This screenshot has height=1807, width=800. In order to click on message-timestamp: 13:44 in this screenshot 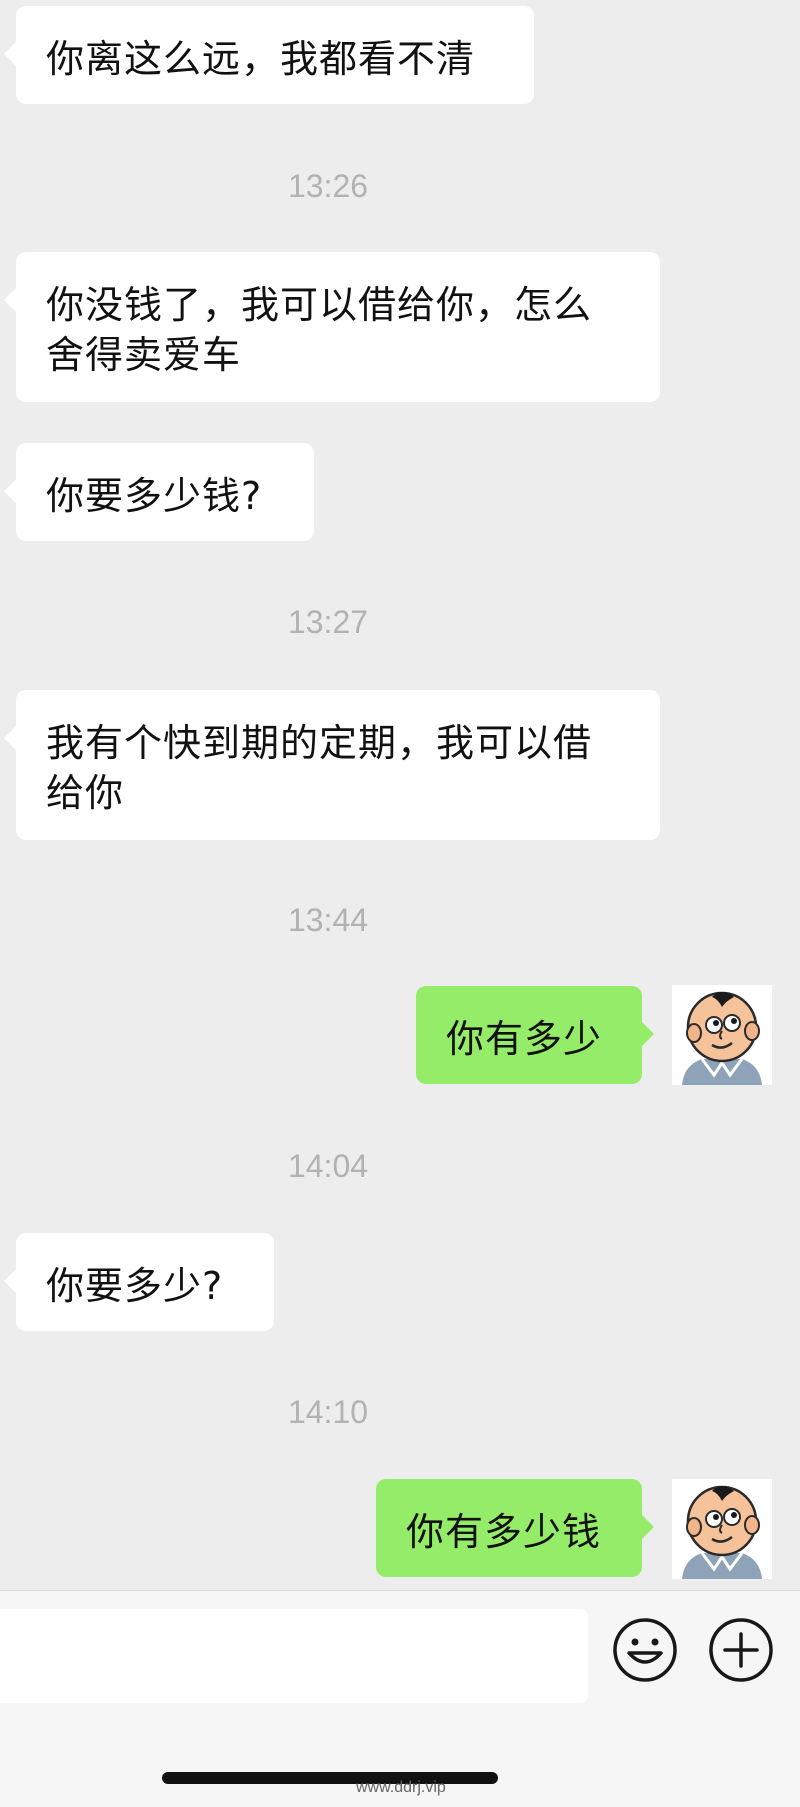, I will do `click(328, 920)`.